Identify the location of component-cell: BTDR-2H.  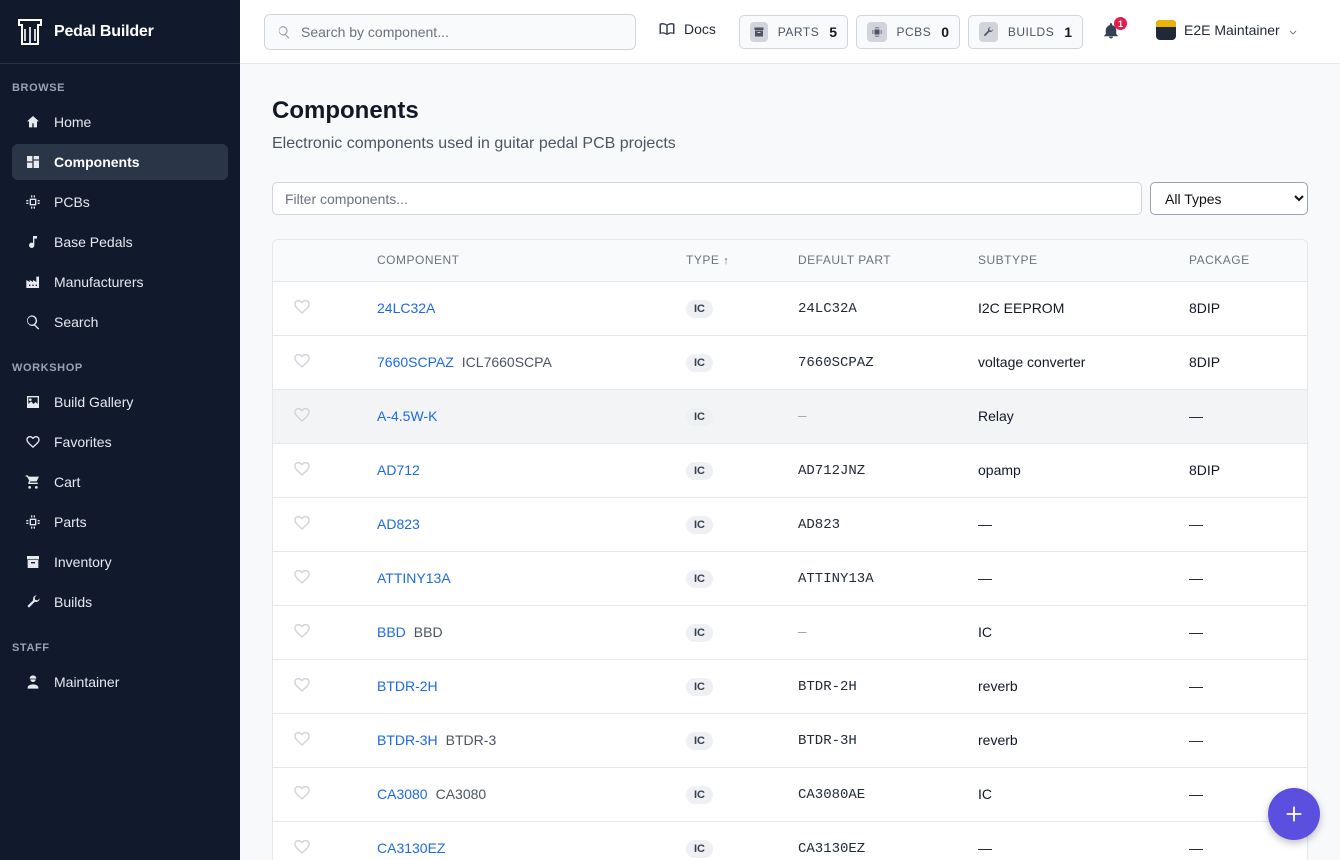
(531, 686).